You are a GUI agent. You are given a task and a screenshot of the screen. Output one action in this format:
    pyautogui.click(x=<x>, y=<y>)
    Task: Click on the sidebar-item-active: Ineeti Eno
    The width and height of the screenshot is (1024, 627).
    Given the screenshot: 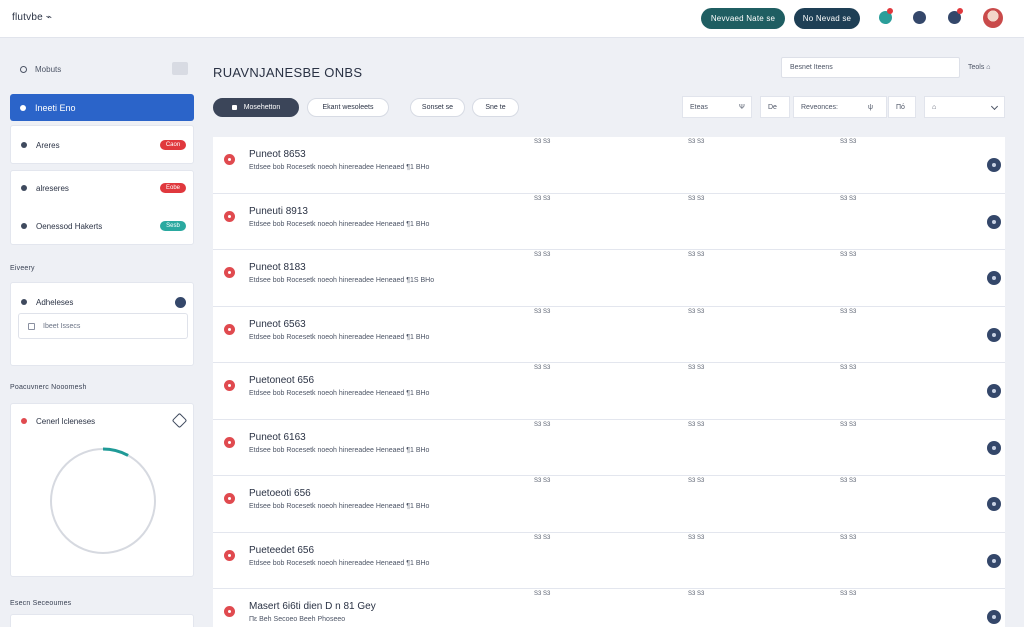 What is the action you would take?
    pyautogui.click(x=102, y=107)
    